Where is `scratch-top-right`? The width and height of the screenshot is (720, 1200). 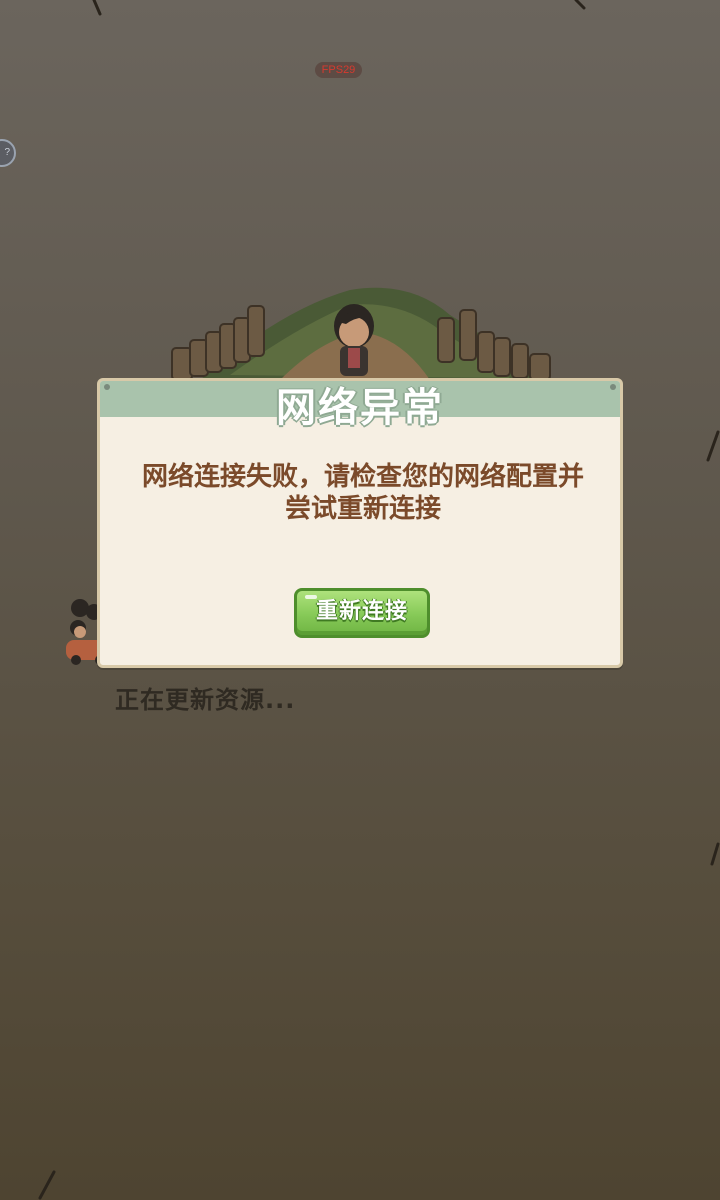 scratch-top-right is located at coordinates (580, 5).